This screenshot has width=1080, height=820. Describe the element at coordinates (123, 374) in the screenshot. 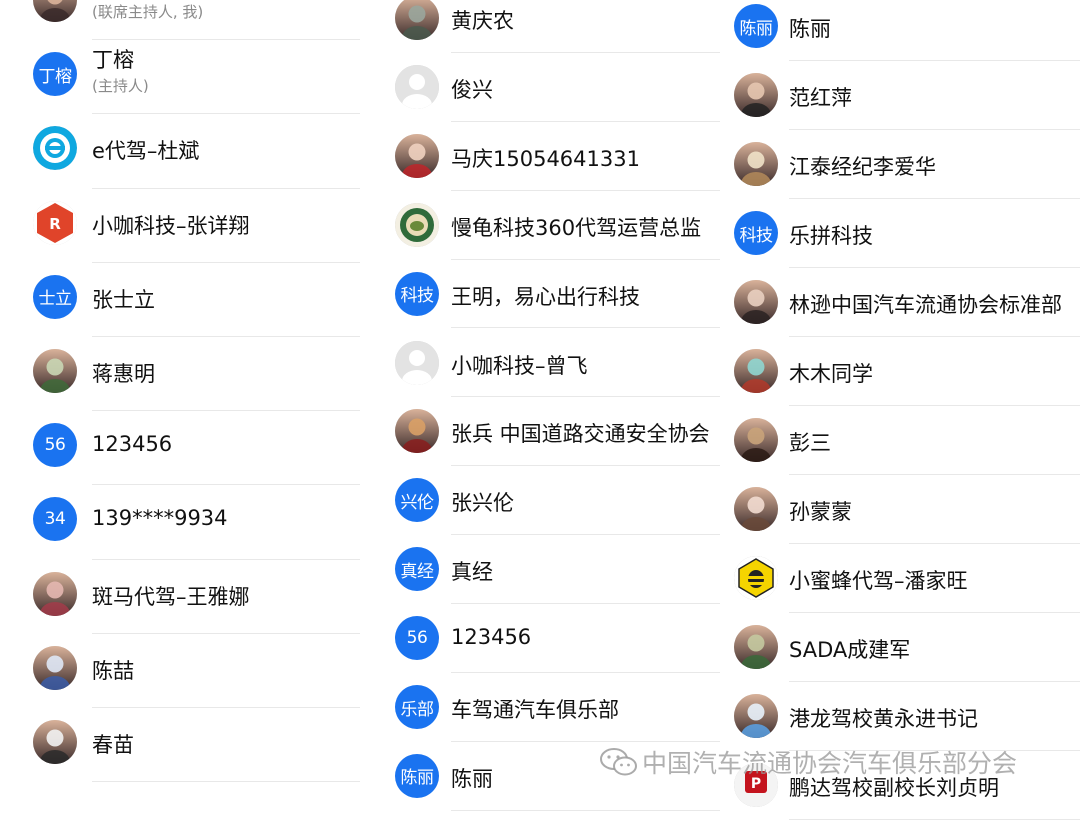

I see `participant-name: 蒋惠明` at that location.